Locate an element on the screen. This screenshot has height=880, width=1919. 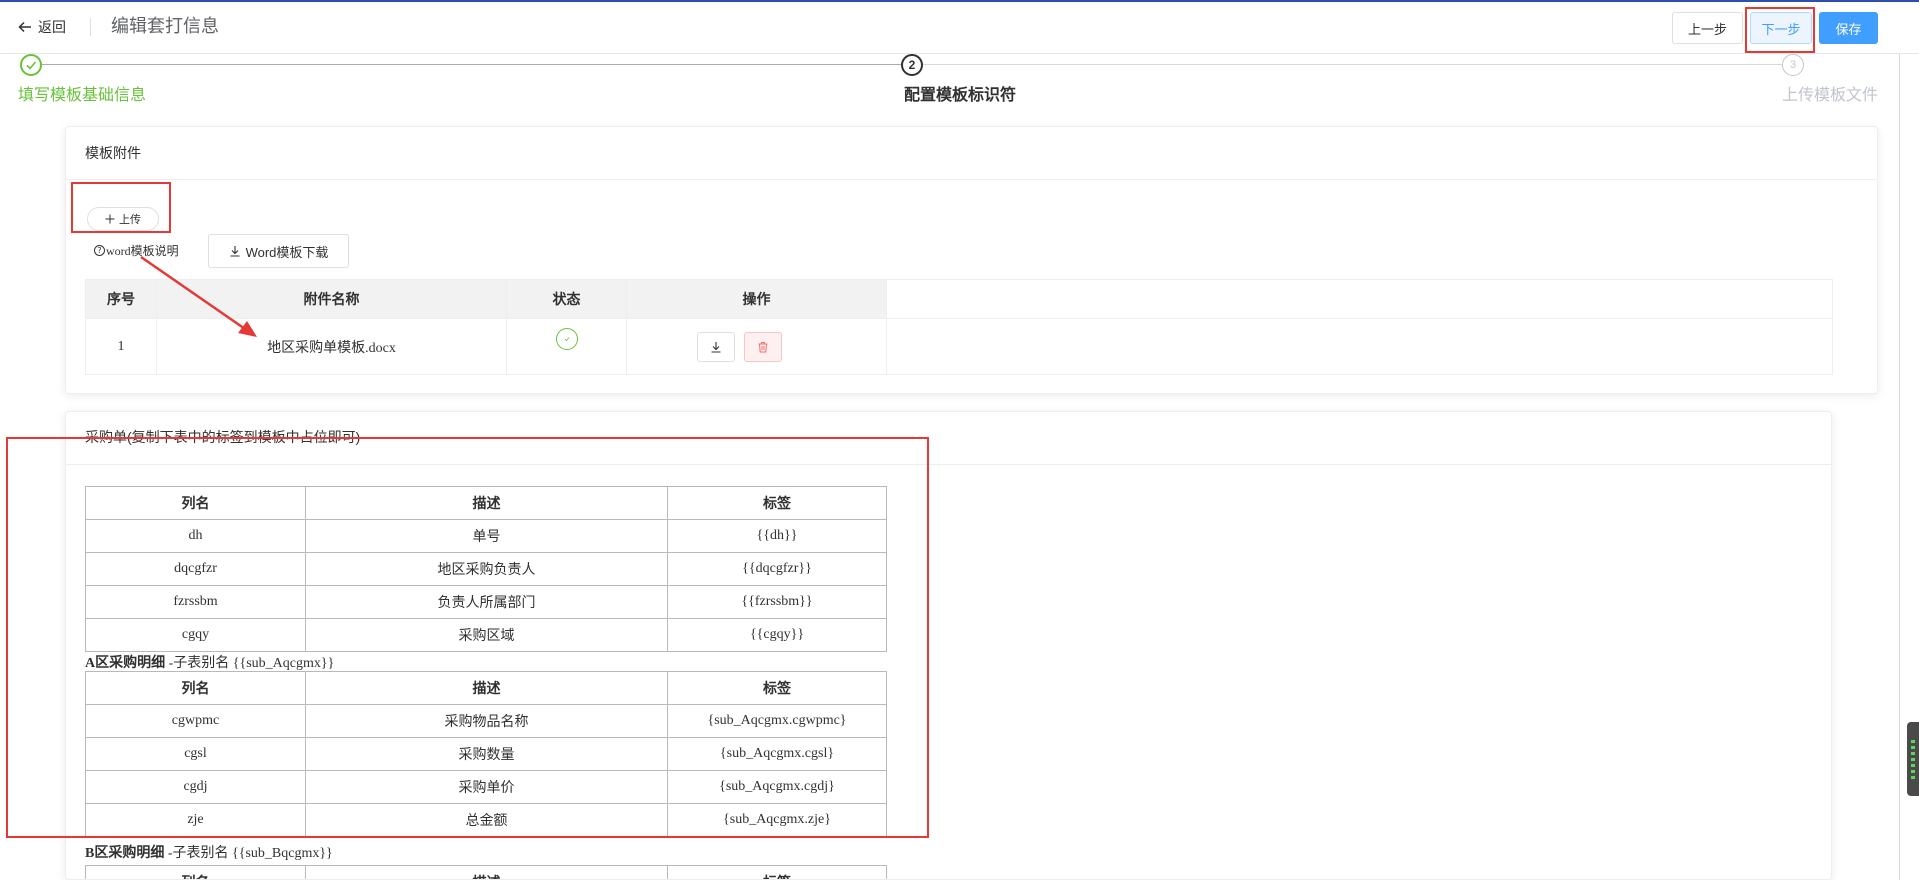
table-row: dqcgfzr 地区采购负责人 {{dqcgfzr}} is located at coordinates (486, 569).